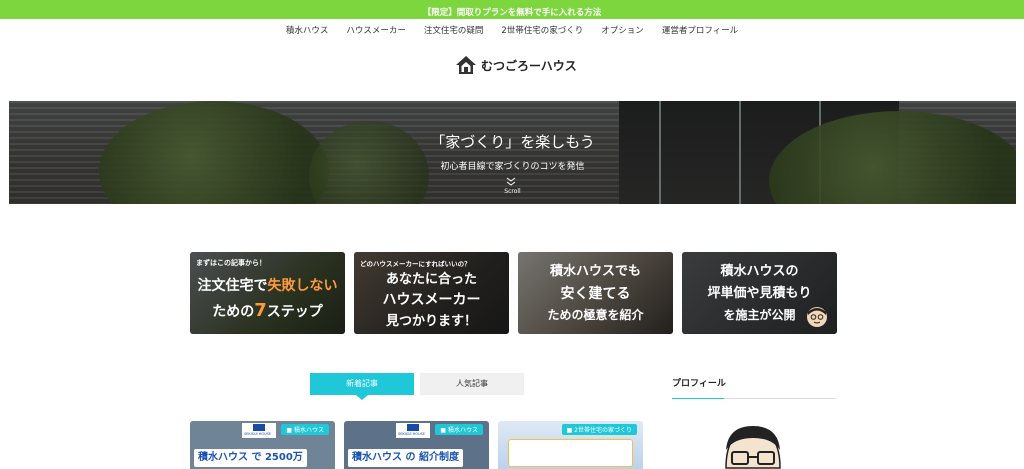  I want to click on featured-card-build-cheap: 積水ハウスでも 安く建てる ための極意を紹介, so click(595, 293).